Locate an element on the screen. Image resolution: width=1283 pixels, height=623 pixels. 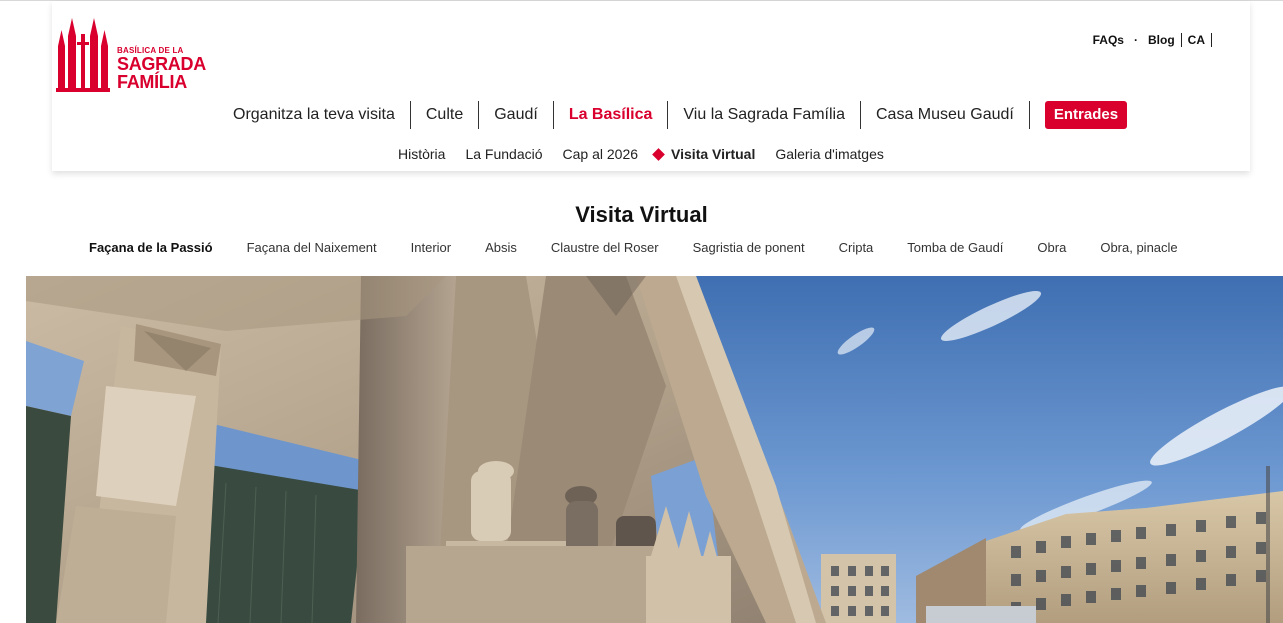
brand-wordmark: BASÍLICA DE LA SAGRADA FAMÍLIA is located at coordinates (161, 68).